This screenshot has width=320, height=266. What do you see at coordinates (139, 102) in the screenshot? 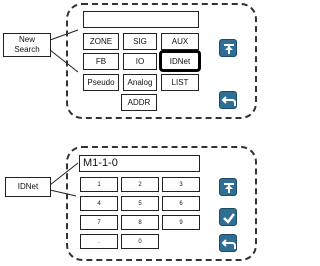
I see `addr-button: ADDR` at bounding box center [139, 102].